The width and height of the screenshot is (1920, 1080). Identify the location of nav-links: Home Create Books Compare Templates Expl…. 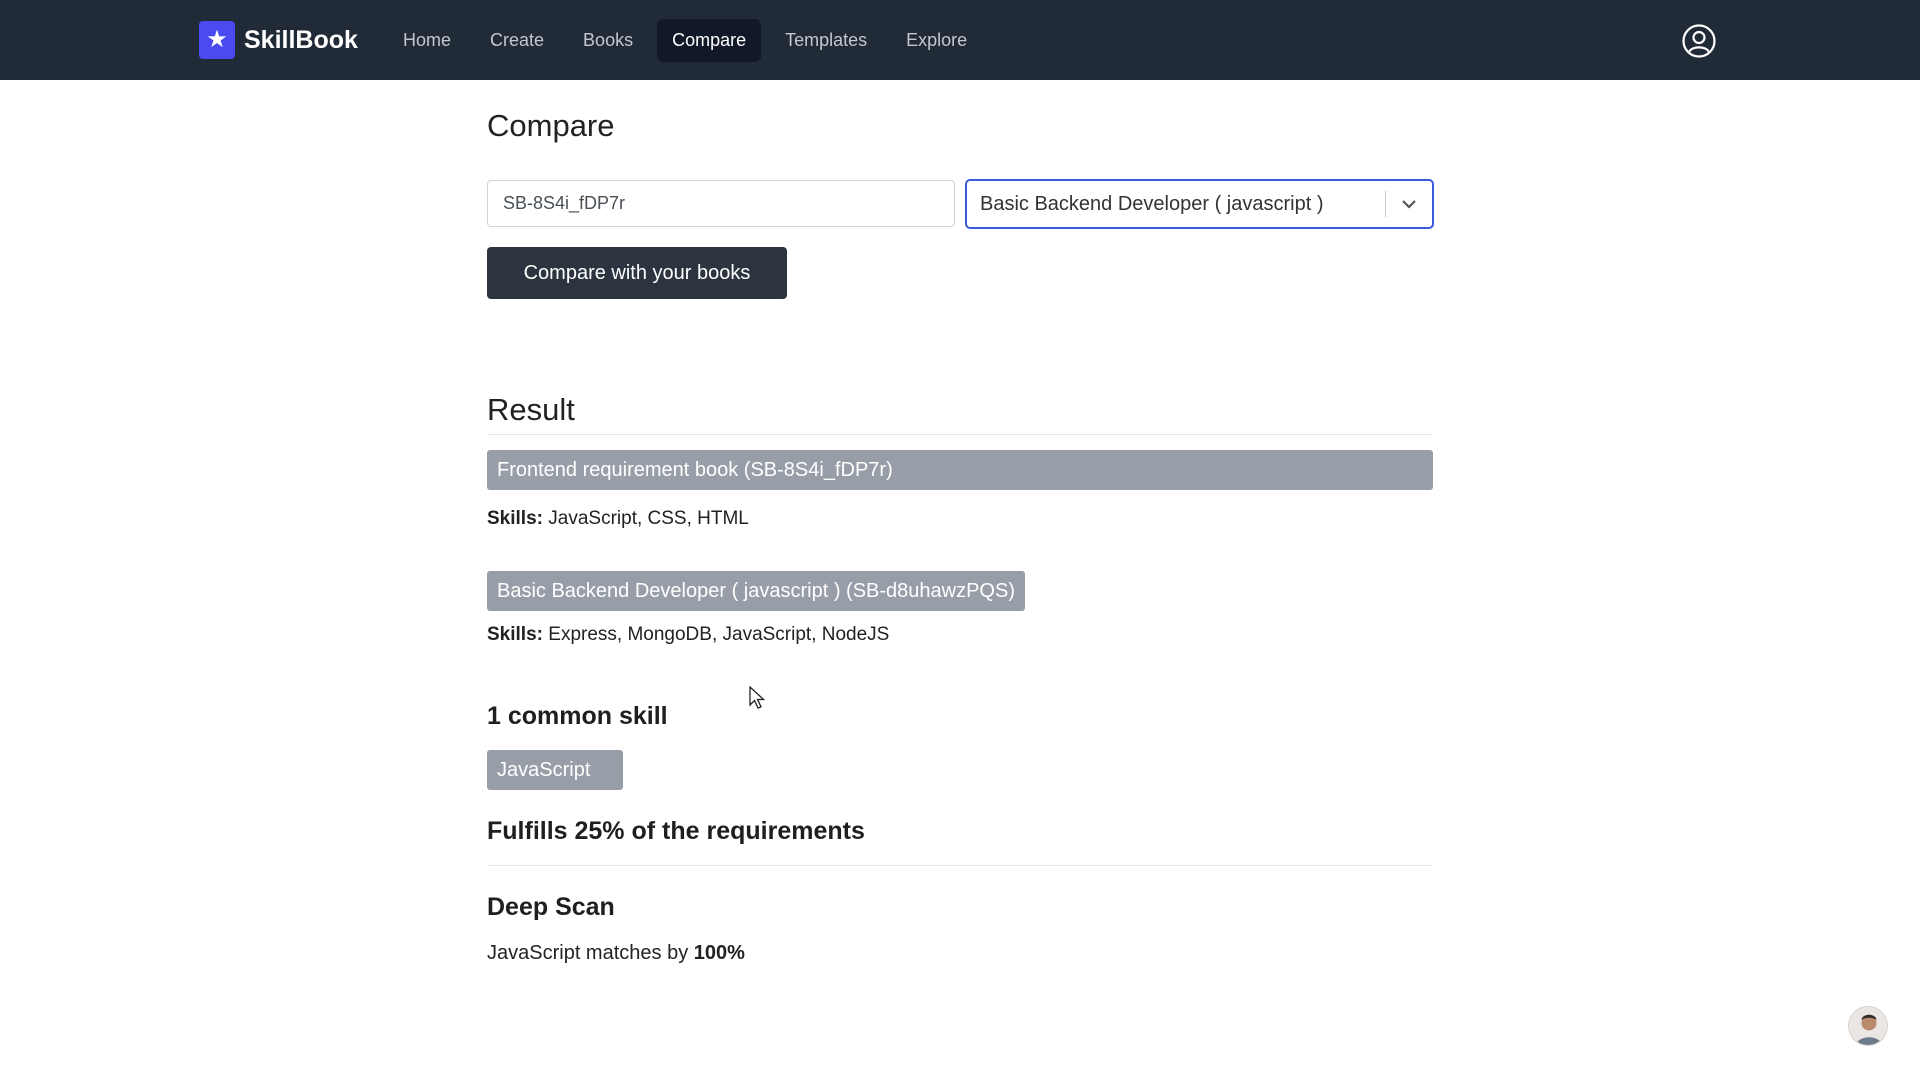
(685, 40).